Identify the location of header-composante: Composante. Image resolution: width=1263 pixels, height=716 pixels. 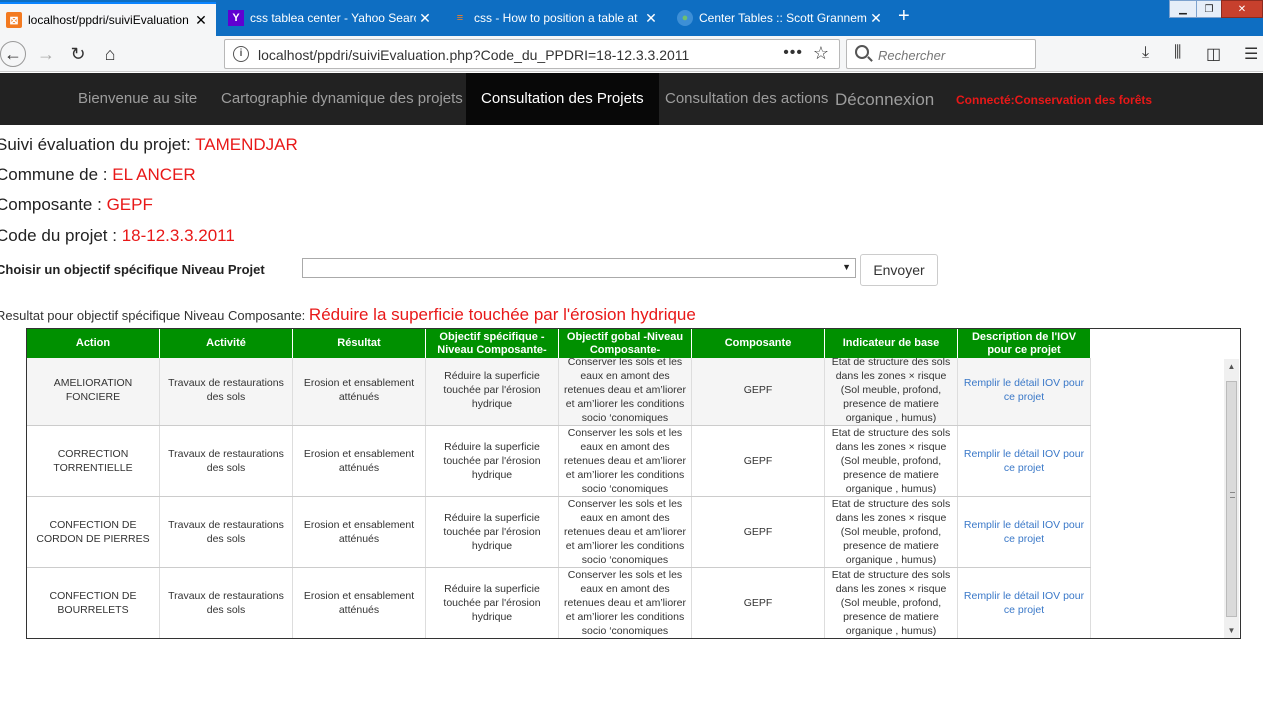
(758, 343).